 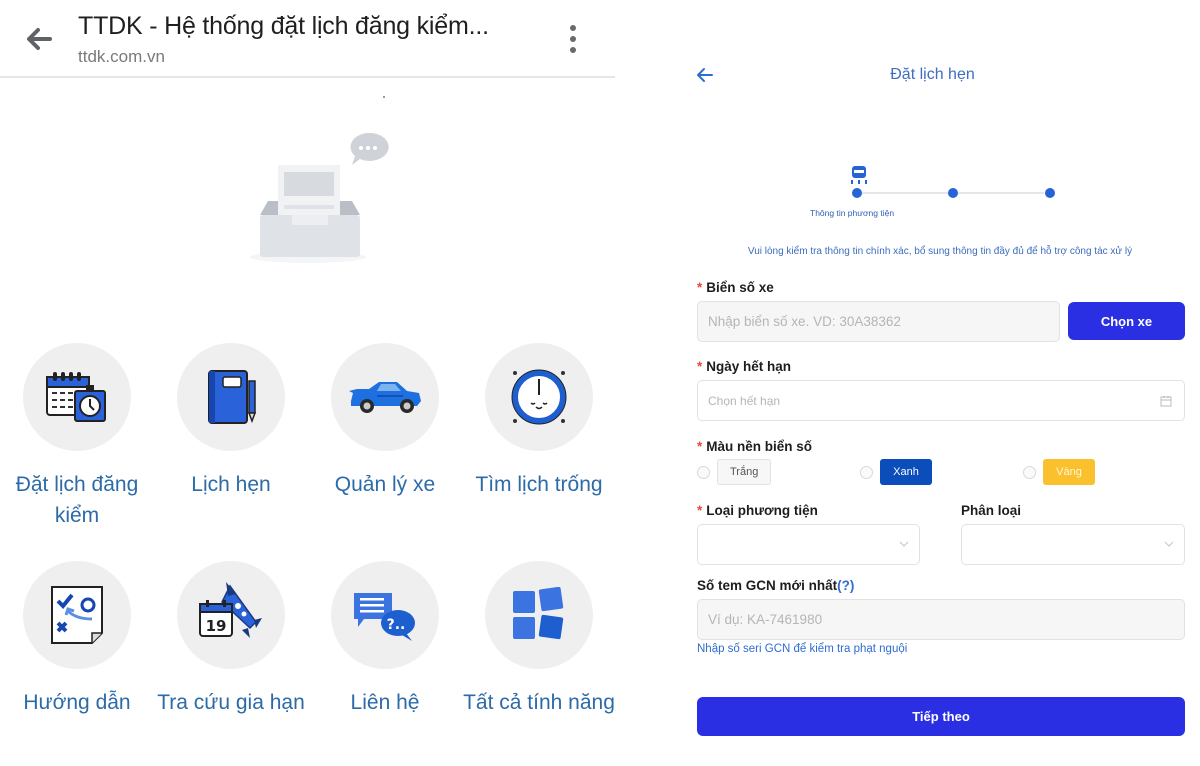 I want to click on calendar-clock-icon, so click(x=76, y=397).